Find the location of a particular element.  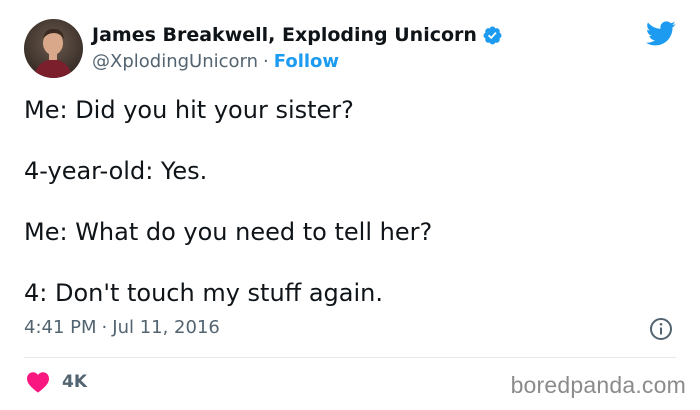

watermark: boredpanda.com is located at coordinates (598, 385).